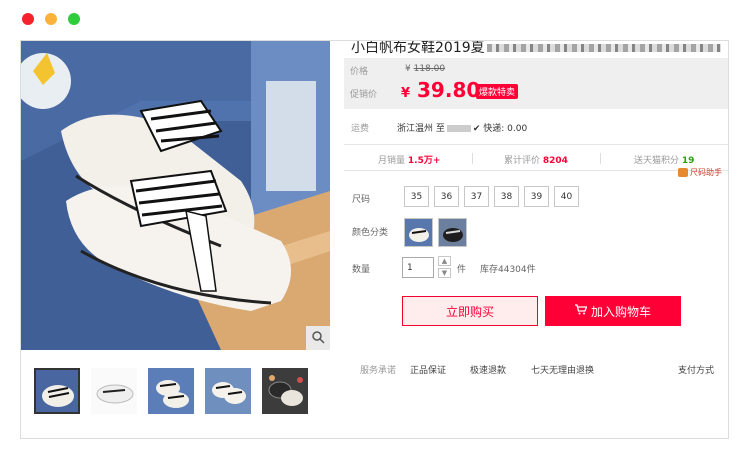 The image size is (750, 460). I want to click on service-item: 极速退款, so click(488, 369).